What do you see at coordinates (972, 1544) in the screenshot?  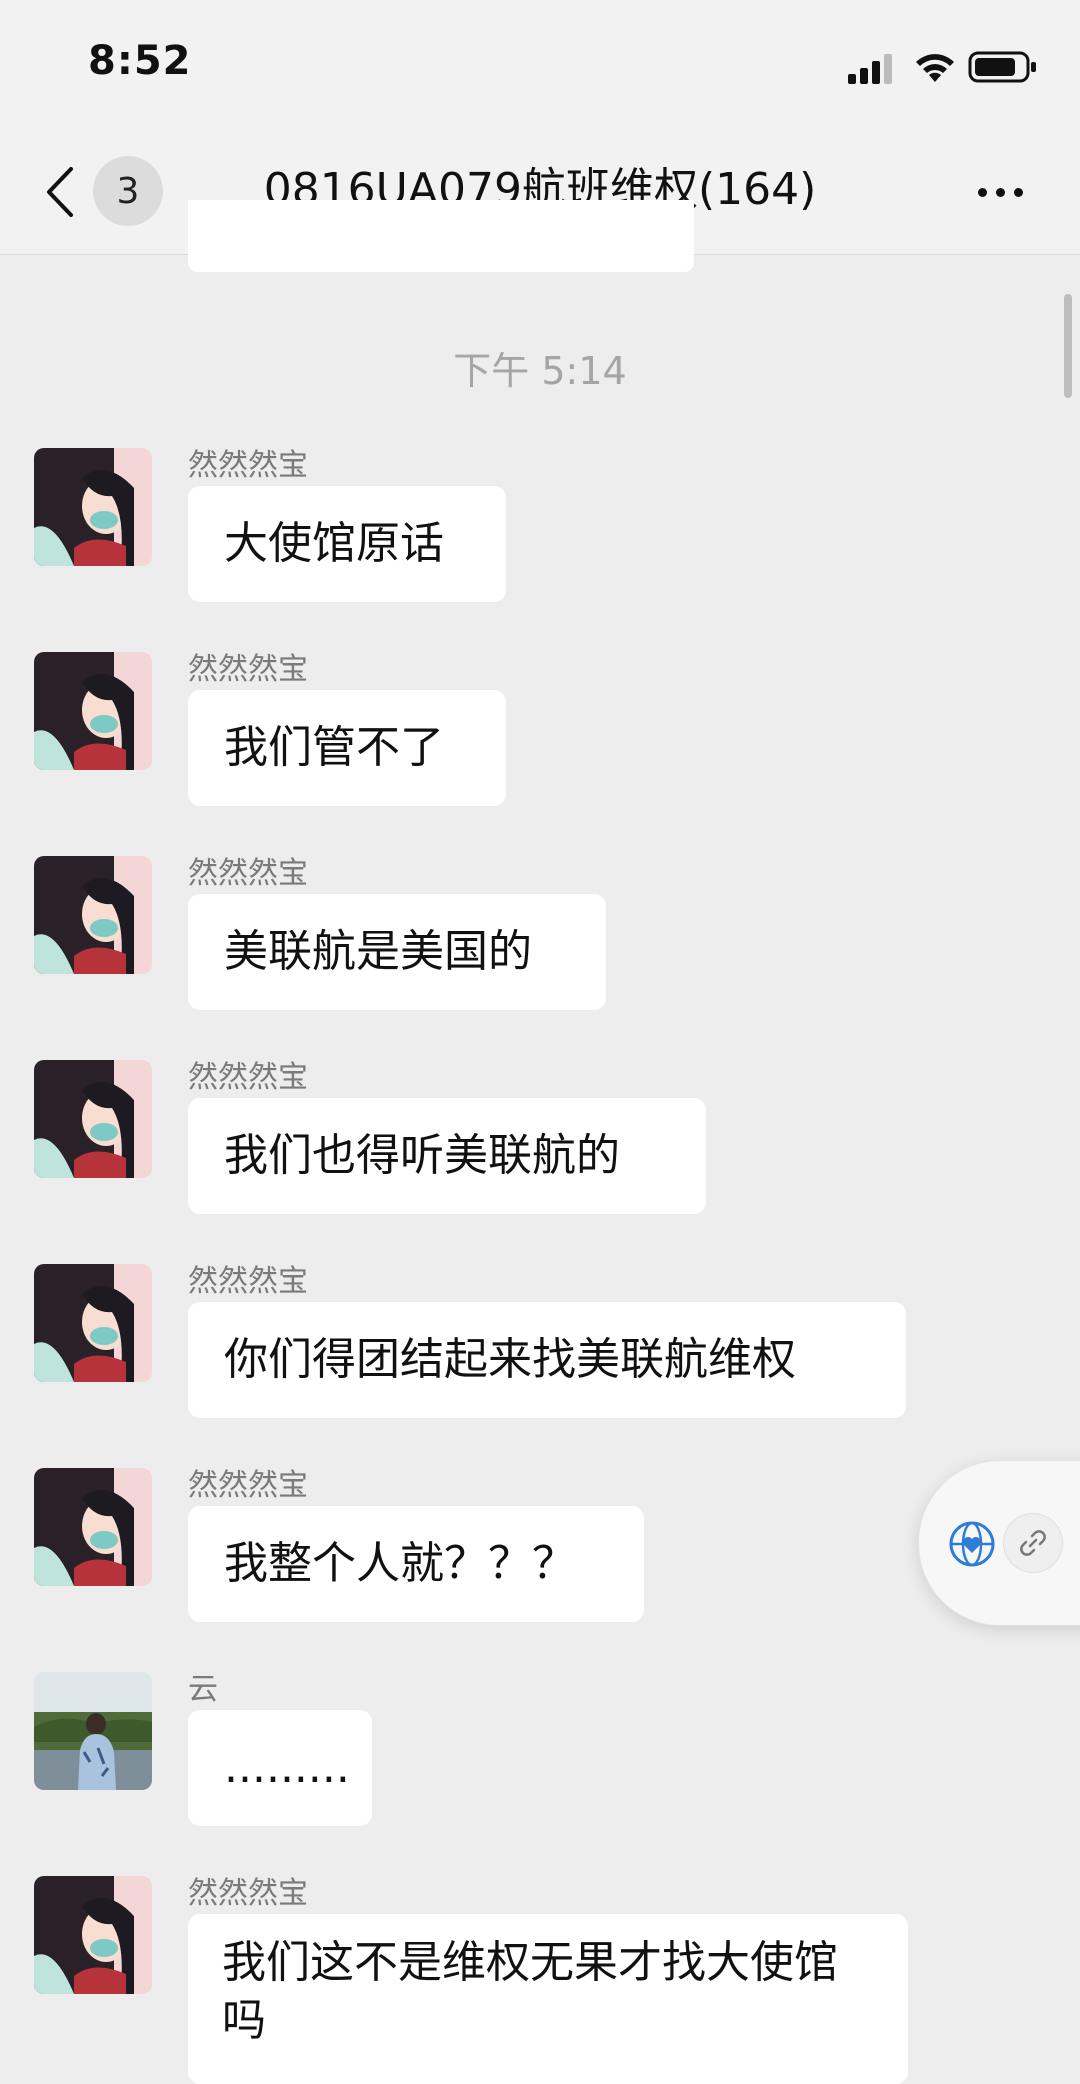 I see `globe-heart-icon` at bounding box center [972, 1544].